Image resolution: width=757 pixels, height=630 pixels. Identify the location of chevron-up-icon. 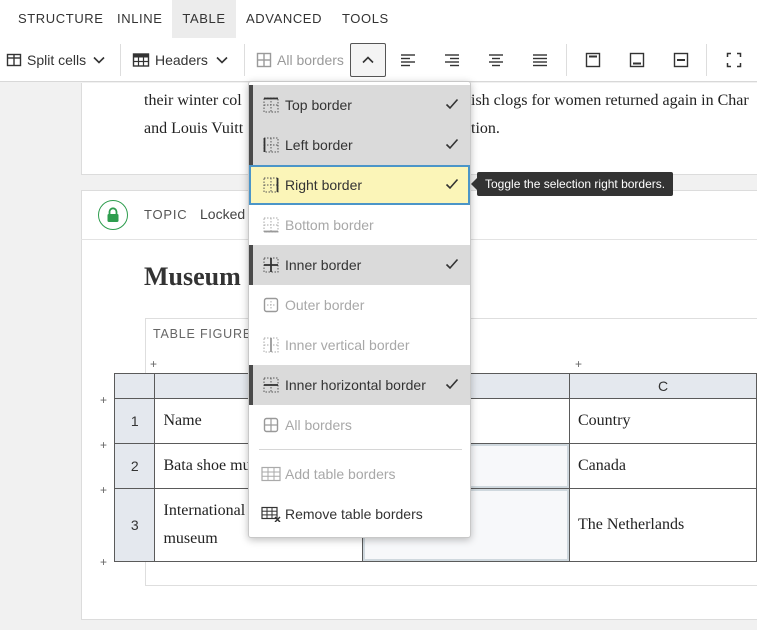
(368, 60).